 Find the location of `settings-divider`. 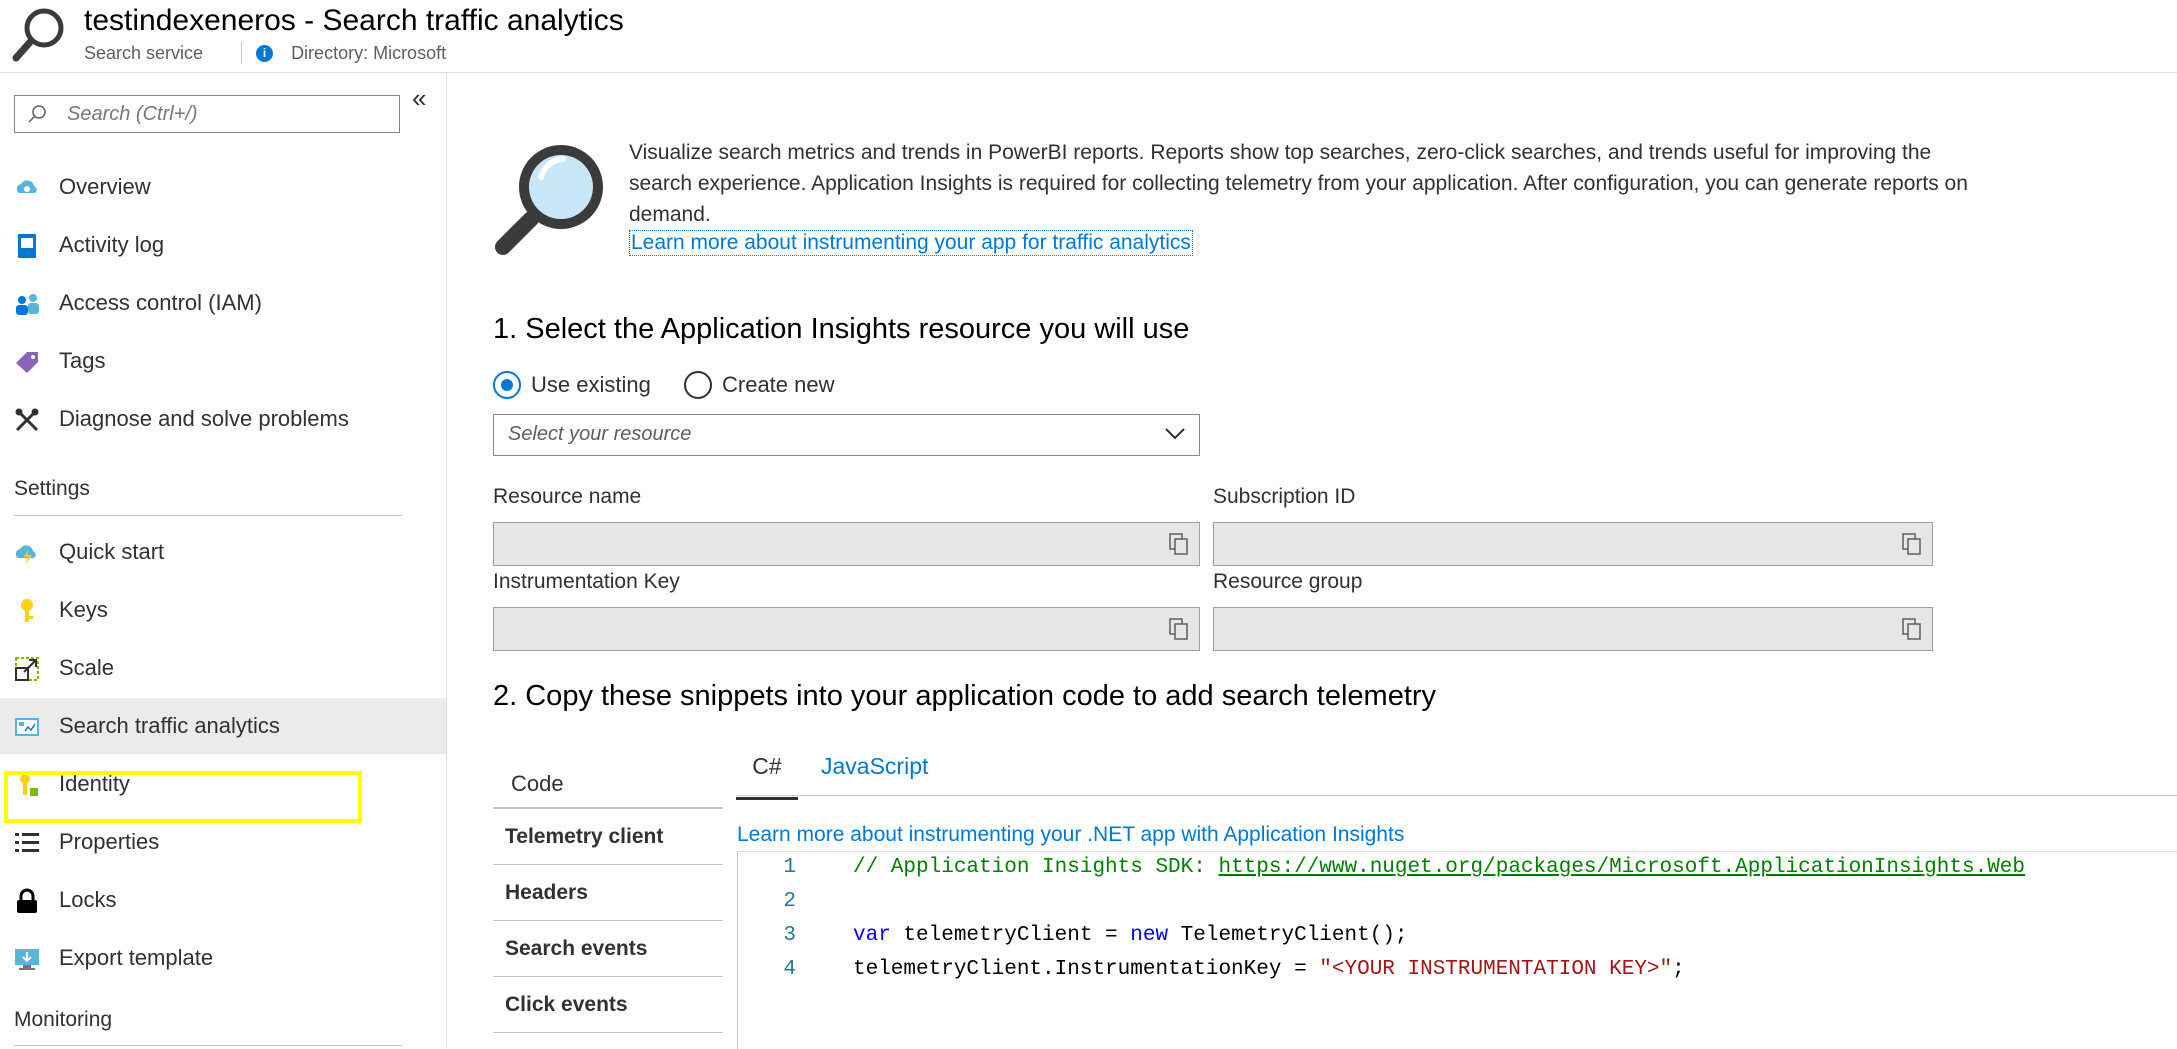

settings-divider is located at coordinates (208, 515).